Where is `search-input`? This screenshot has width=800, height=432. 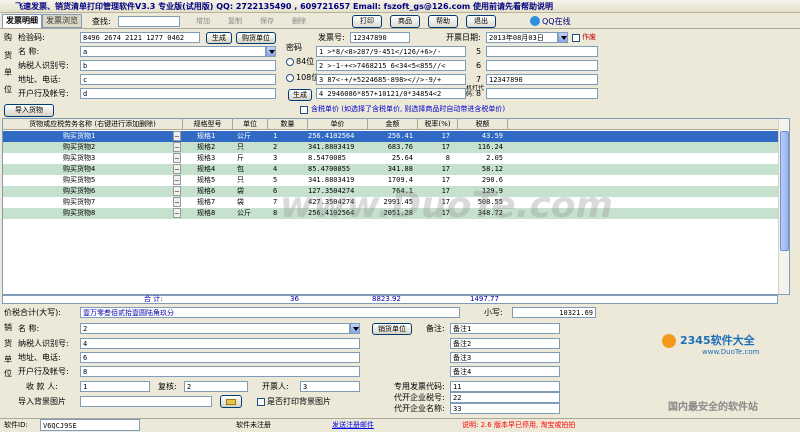
search-input is located at coordinates (149, 21).